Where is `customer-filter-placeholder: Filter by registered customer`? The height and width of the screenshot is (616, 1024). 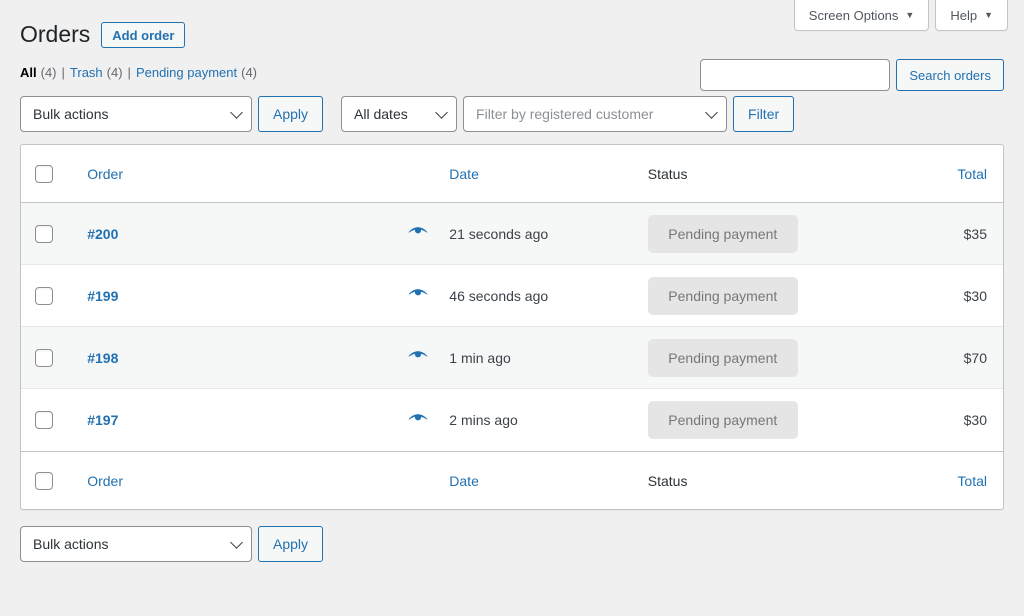
customer-filter-placeholder: Filter by registered customer is located at coordinates (565, 114).